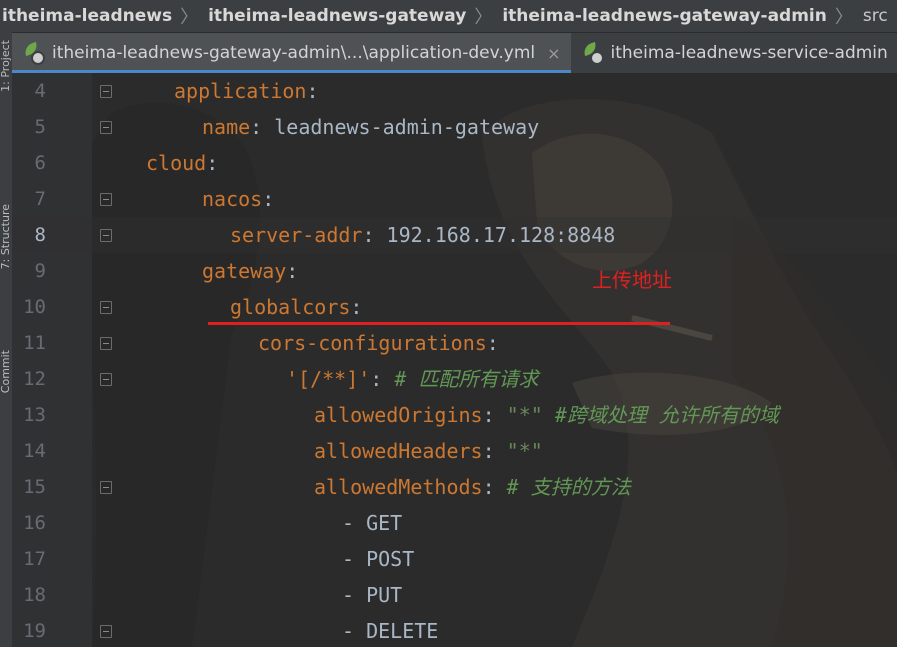  What do you see at coordinates (34, 523) in the screenshot?
I see `line-number: 16` at bounding box center [34, 523].